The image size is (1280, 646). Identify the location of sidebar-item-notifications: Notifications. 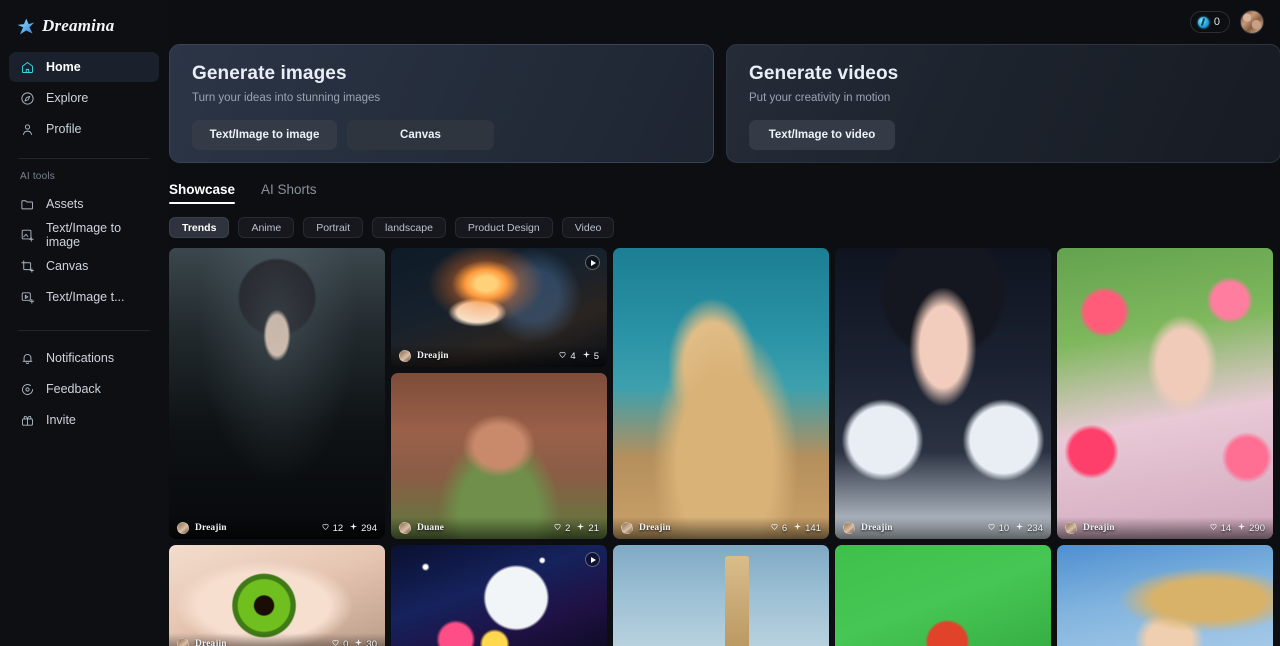
(84, 358).